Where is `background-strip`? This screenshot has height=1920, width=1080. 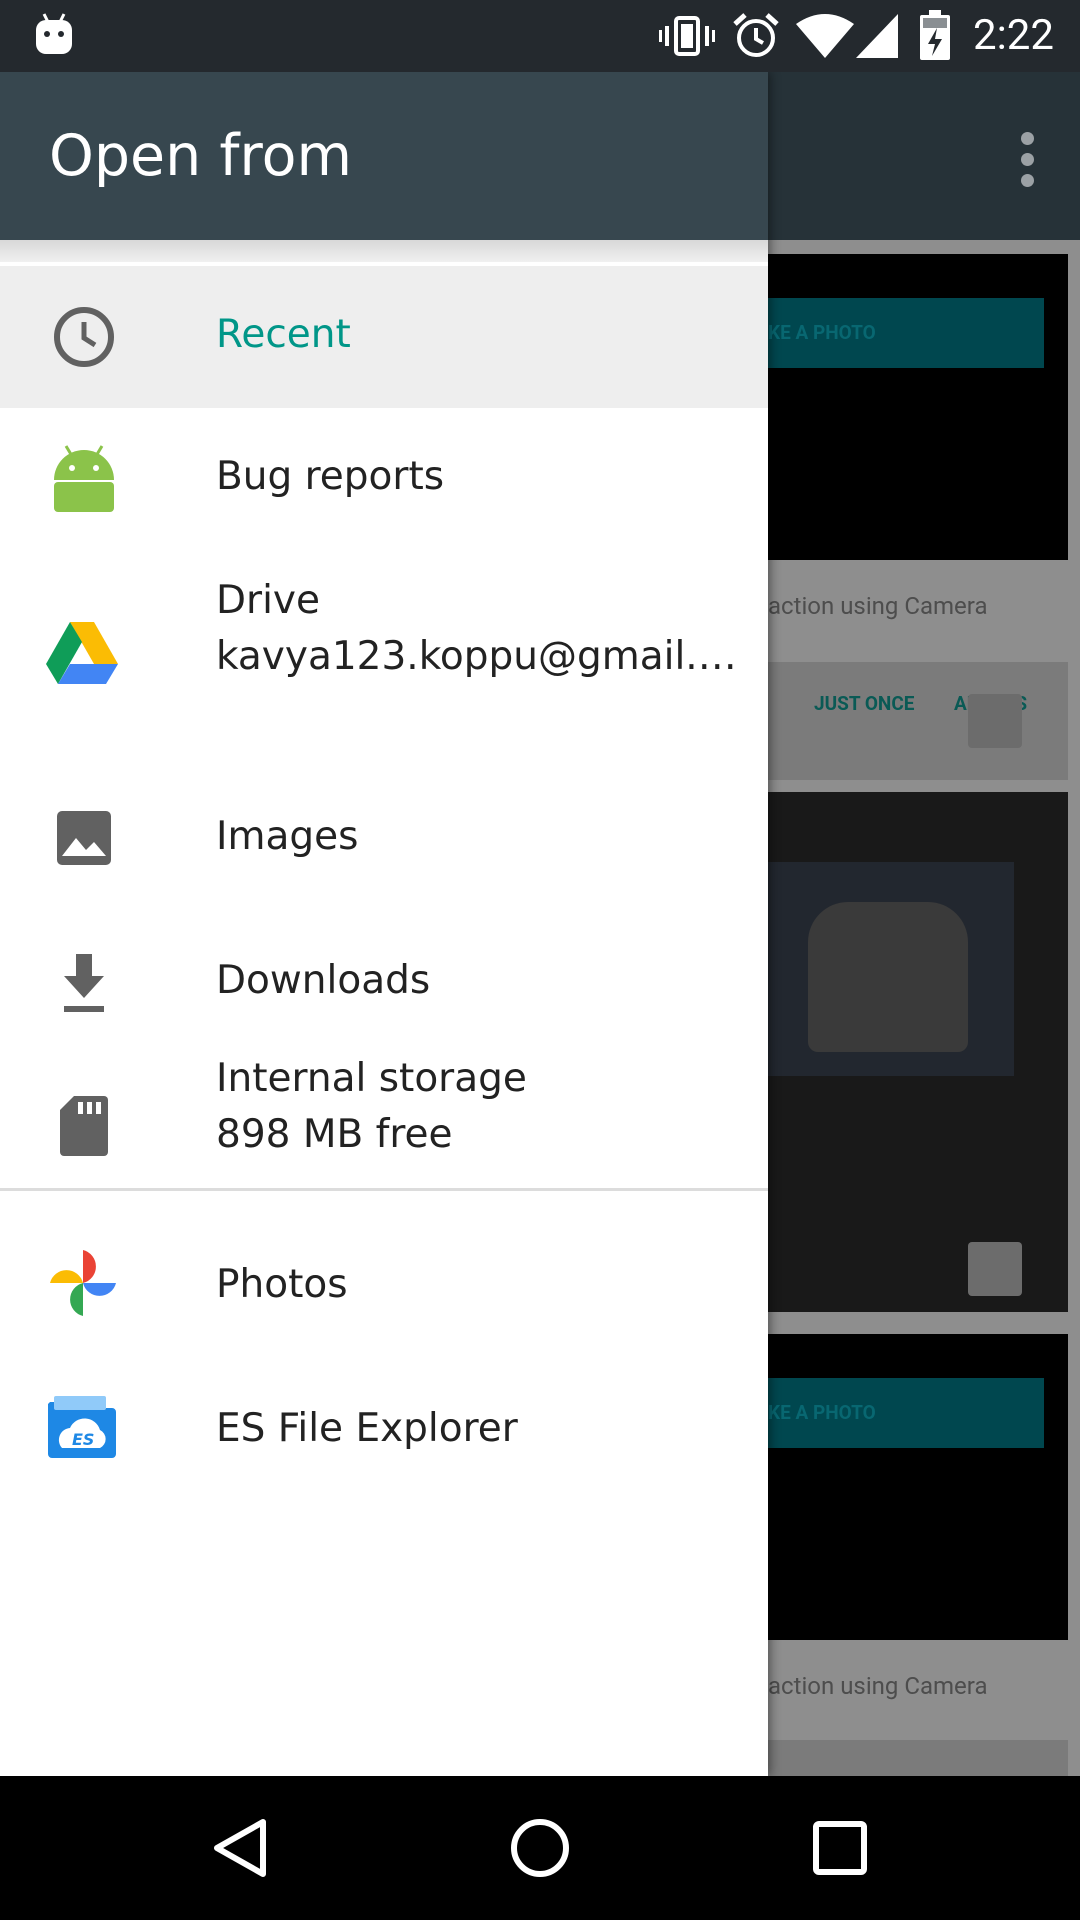 background-strip is located at coordinates (918, 1758).